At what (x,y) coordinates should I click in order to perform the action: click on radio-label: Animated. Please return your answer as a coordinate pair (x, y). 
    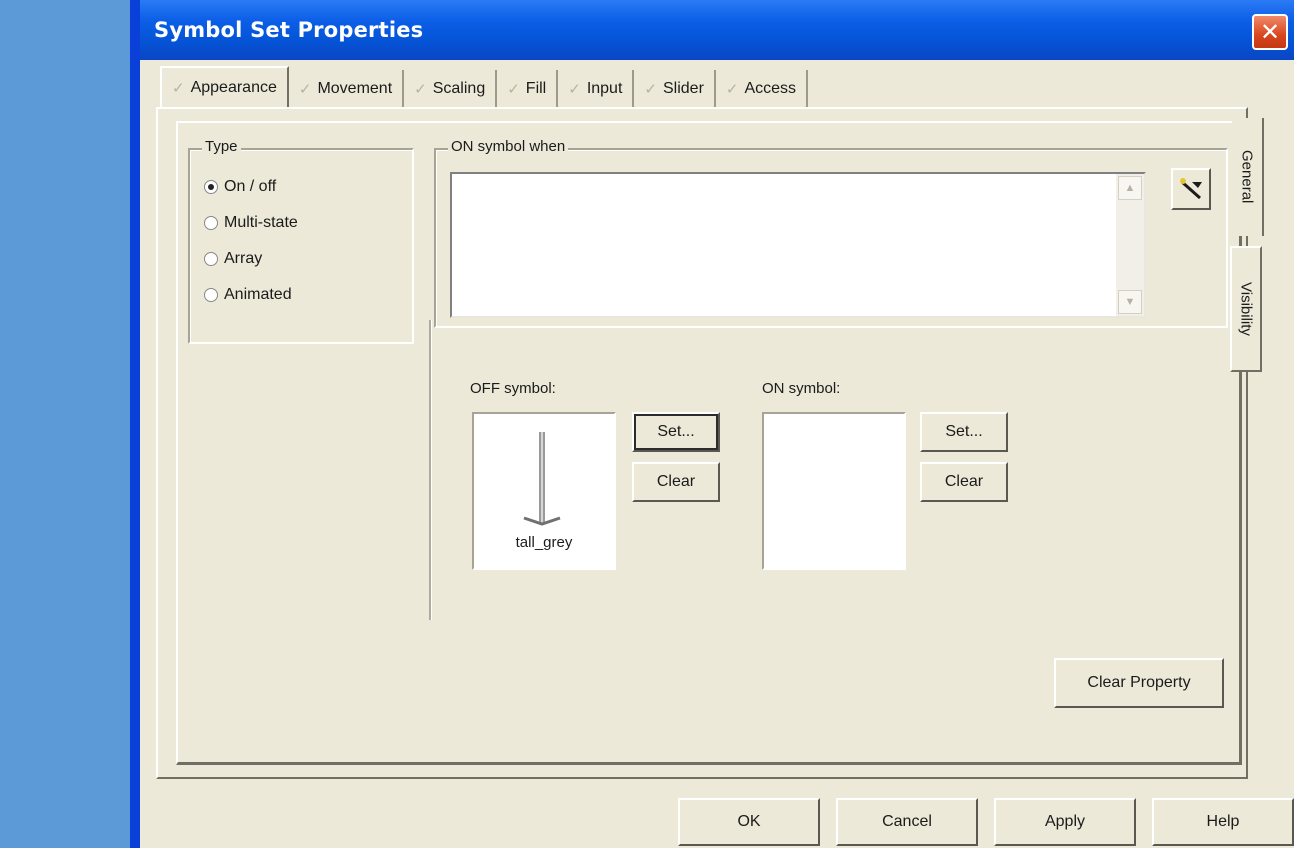
    Looking at the image, I should click on (258, 294).